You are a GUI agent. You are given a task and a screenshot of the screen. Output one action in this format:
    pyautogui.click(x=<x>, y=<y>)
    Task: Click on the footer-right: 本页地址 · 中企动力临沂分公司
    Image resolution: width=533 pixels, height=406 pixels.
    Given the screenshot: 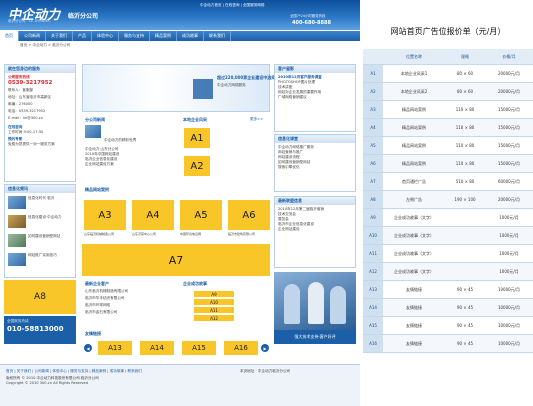 What is the action you would take?
    pyautogui.click(x=265, y=371)
    